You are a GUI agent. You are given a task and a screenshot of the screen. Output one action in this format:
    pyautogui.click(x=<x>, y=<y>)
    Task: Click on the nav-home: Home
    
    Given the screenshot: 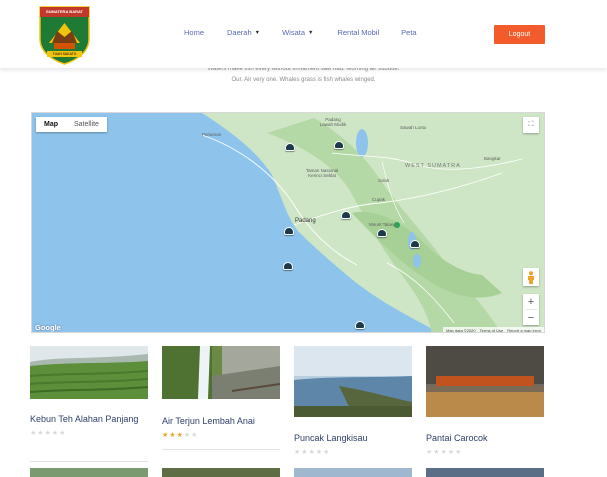 What is the action you would take?
    pyautogui.click(x=194, y=32)
    